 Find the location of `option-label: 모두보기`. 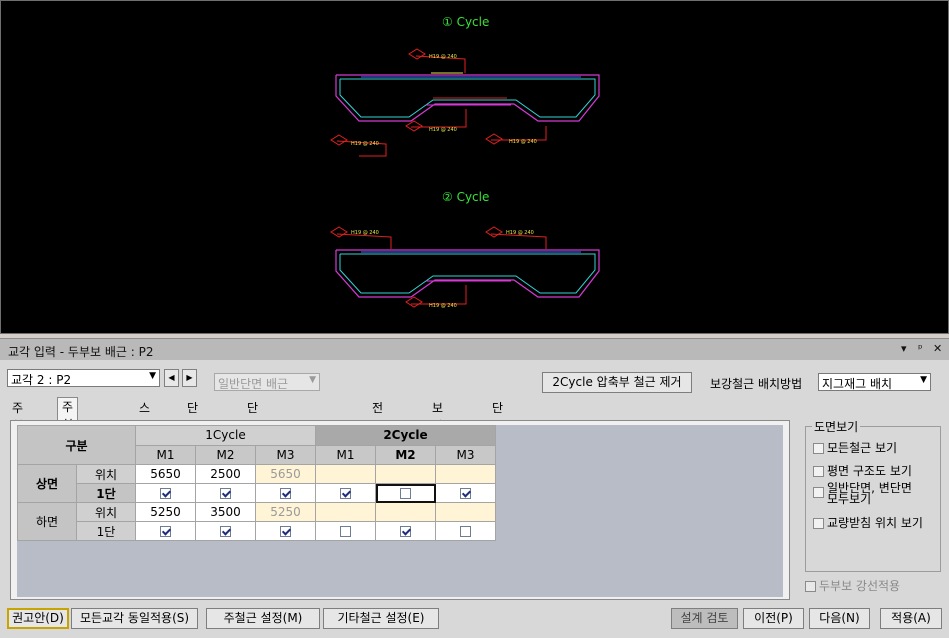

option-label: 모두보기 is located at coordinates (849, 499).